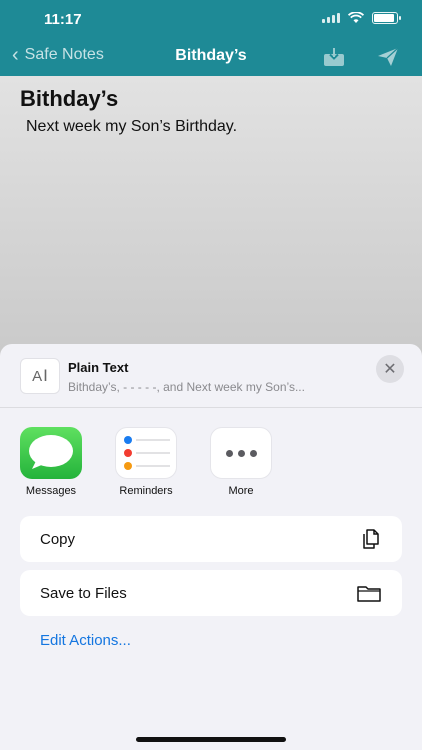 This screenshot has height=750, width=422. I want to click on more-icon, so click(241, 453).